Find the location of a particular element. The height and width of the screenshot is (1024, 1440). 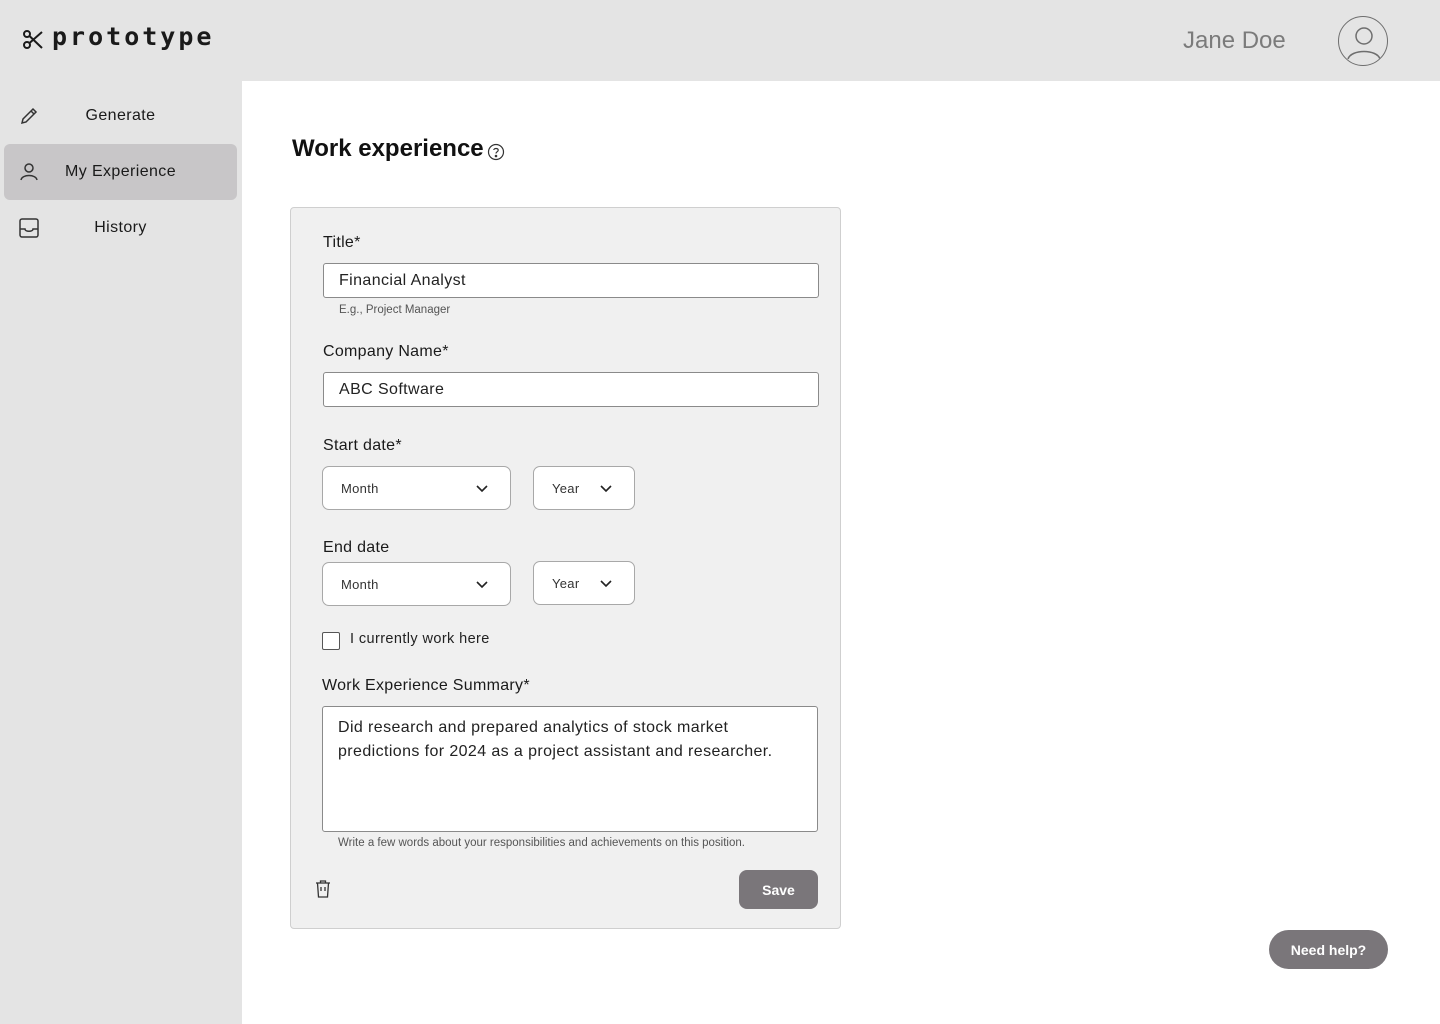

start-month-select: Month is located at coordinates (416, 488).